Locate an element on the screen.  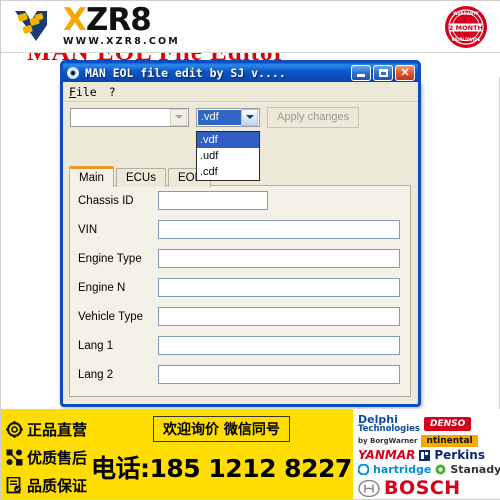
file-select-combobox is located at coordinates (129, 117).